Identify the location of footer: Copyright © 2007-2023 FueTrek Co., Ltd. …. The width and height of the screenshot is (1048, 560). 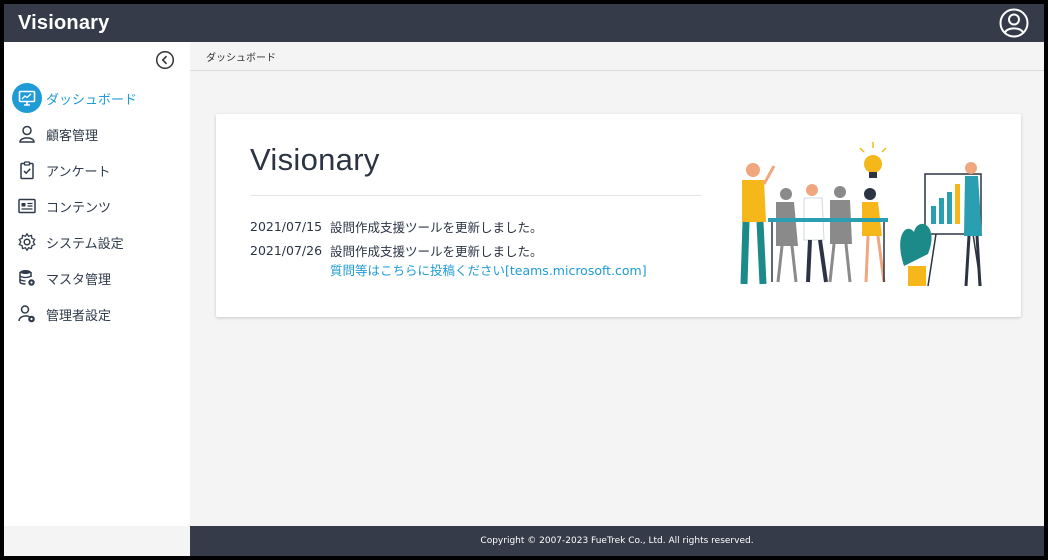
(617, 541).